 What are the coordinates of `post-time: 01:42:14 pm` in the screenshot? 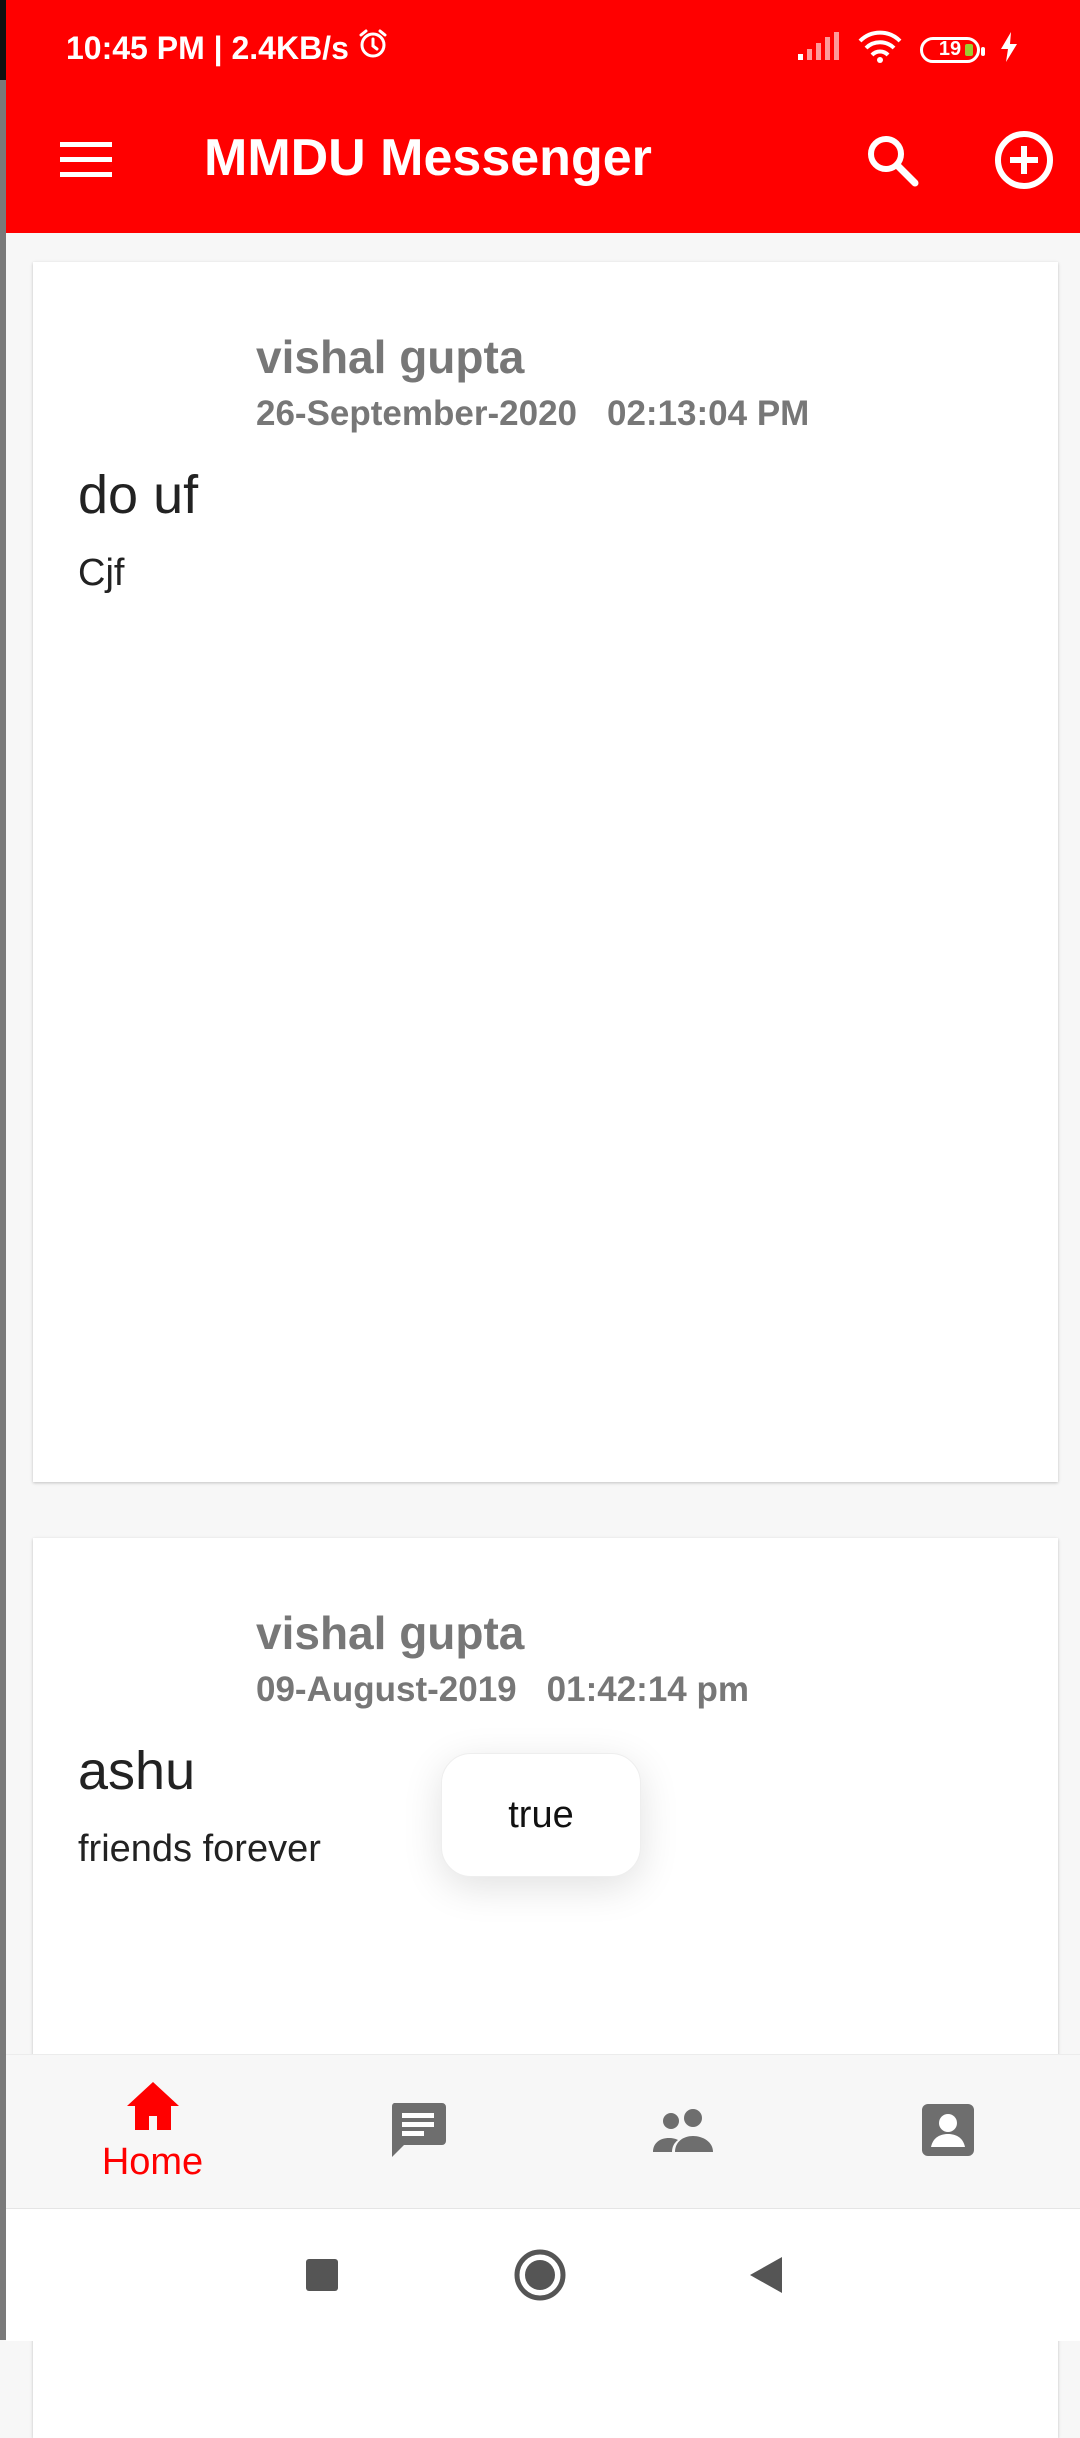 It's located at (647, 1689).